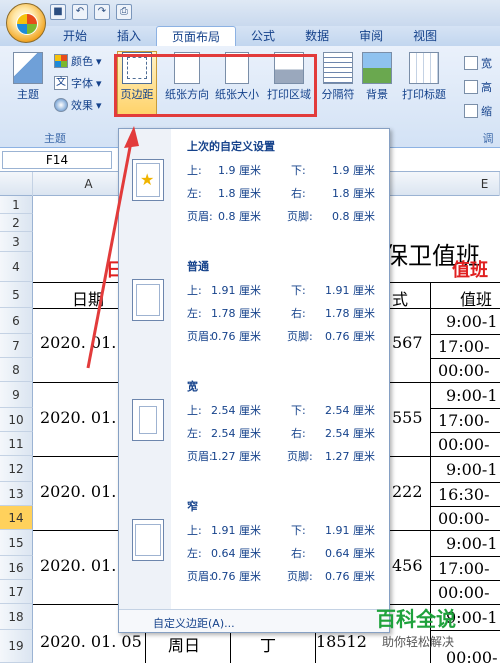 Image resolution: width=500 pixels, height=663 pixels. I want to click on column-header-e: E, so click(485, 184).